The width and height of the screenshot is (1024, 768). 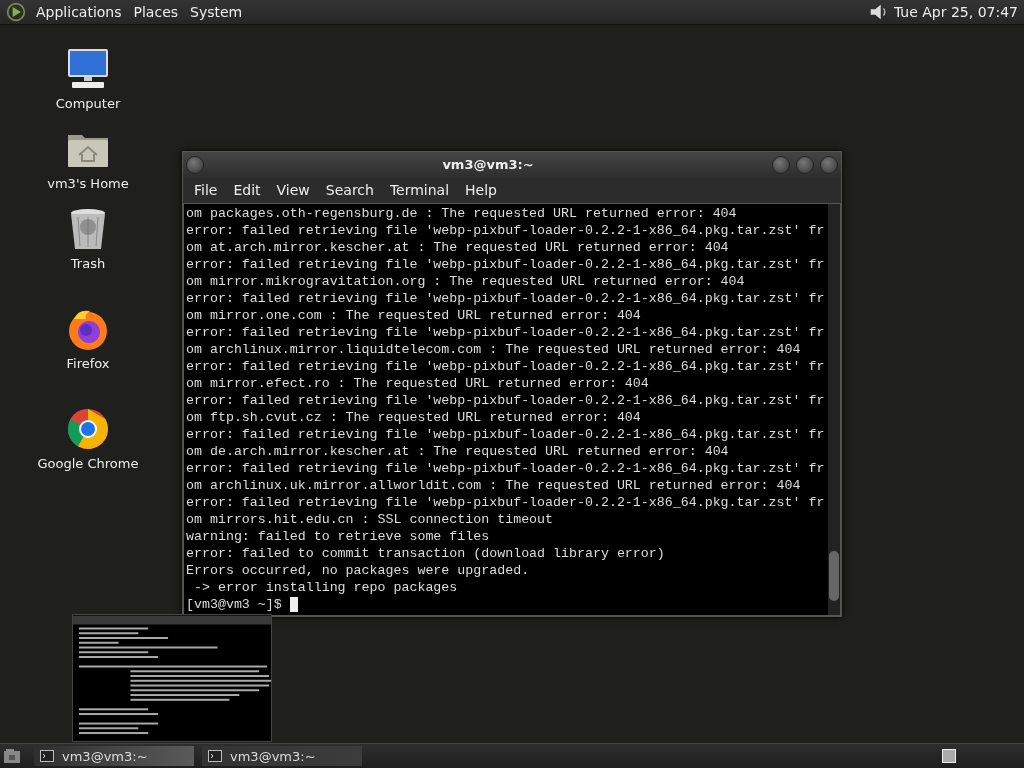 I want to click on maximize-button, so click(x=805, y=164).